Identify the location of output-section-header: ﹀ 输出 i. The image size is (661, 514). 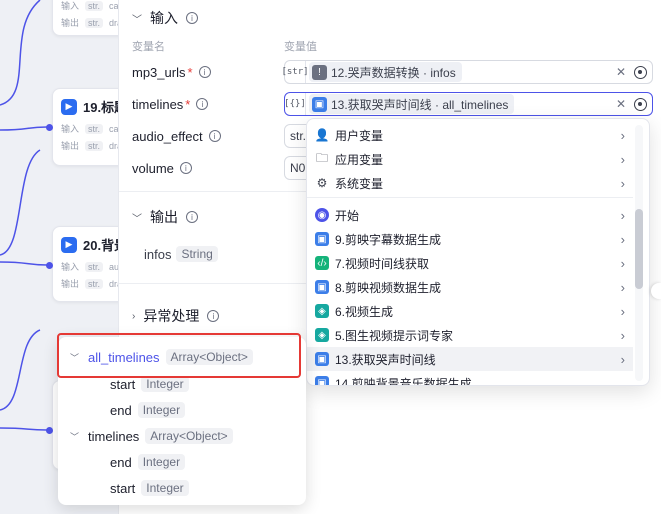
(165, 217).